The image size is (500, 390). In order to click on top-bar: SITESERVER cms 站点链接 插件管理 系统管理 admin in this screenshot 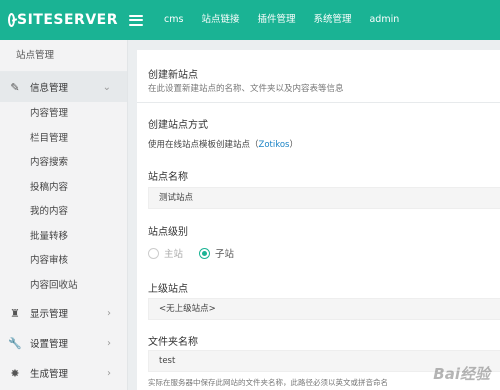, I will do `click(250, 20)`.